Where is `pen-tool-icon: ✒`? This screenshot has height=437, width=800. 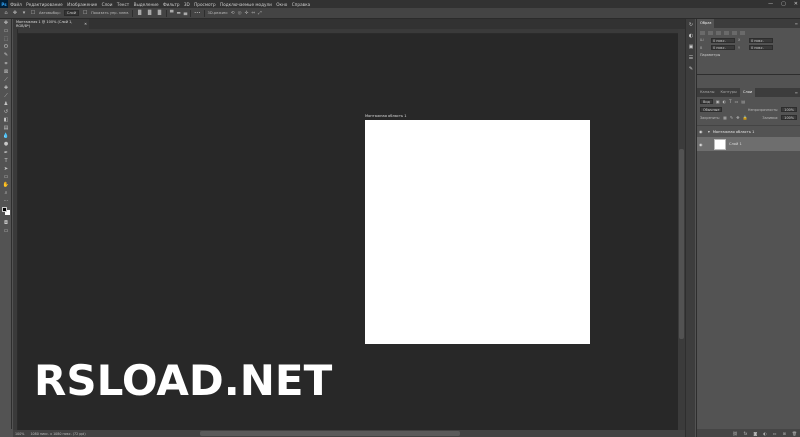
pen-tool-icon: ✒ is located at coordinates (6, 153).